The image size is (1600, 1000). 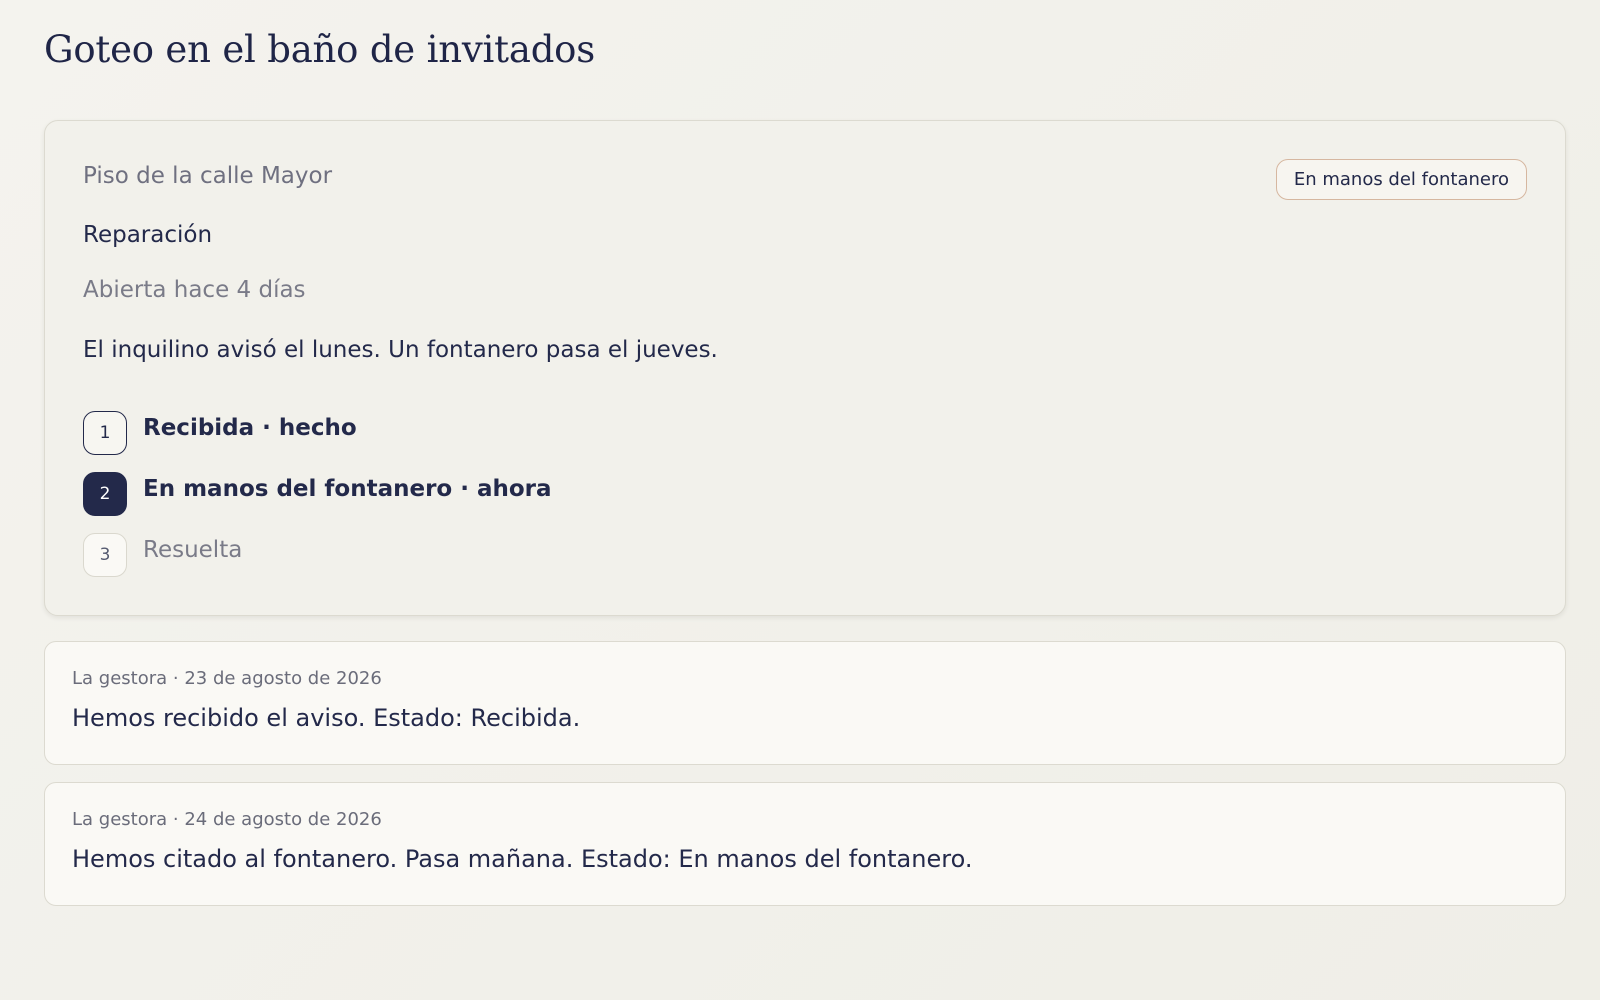 I want to click on step-number: 1, so click(x=105, y=433).